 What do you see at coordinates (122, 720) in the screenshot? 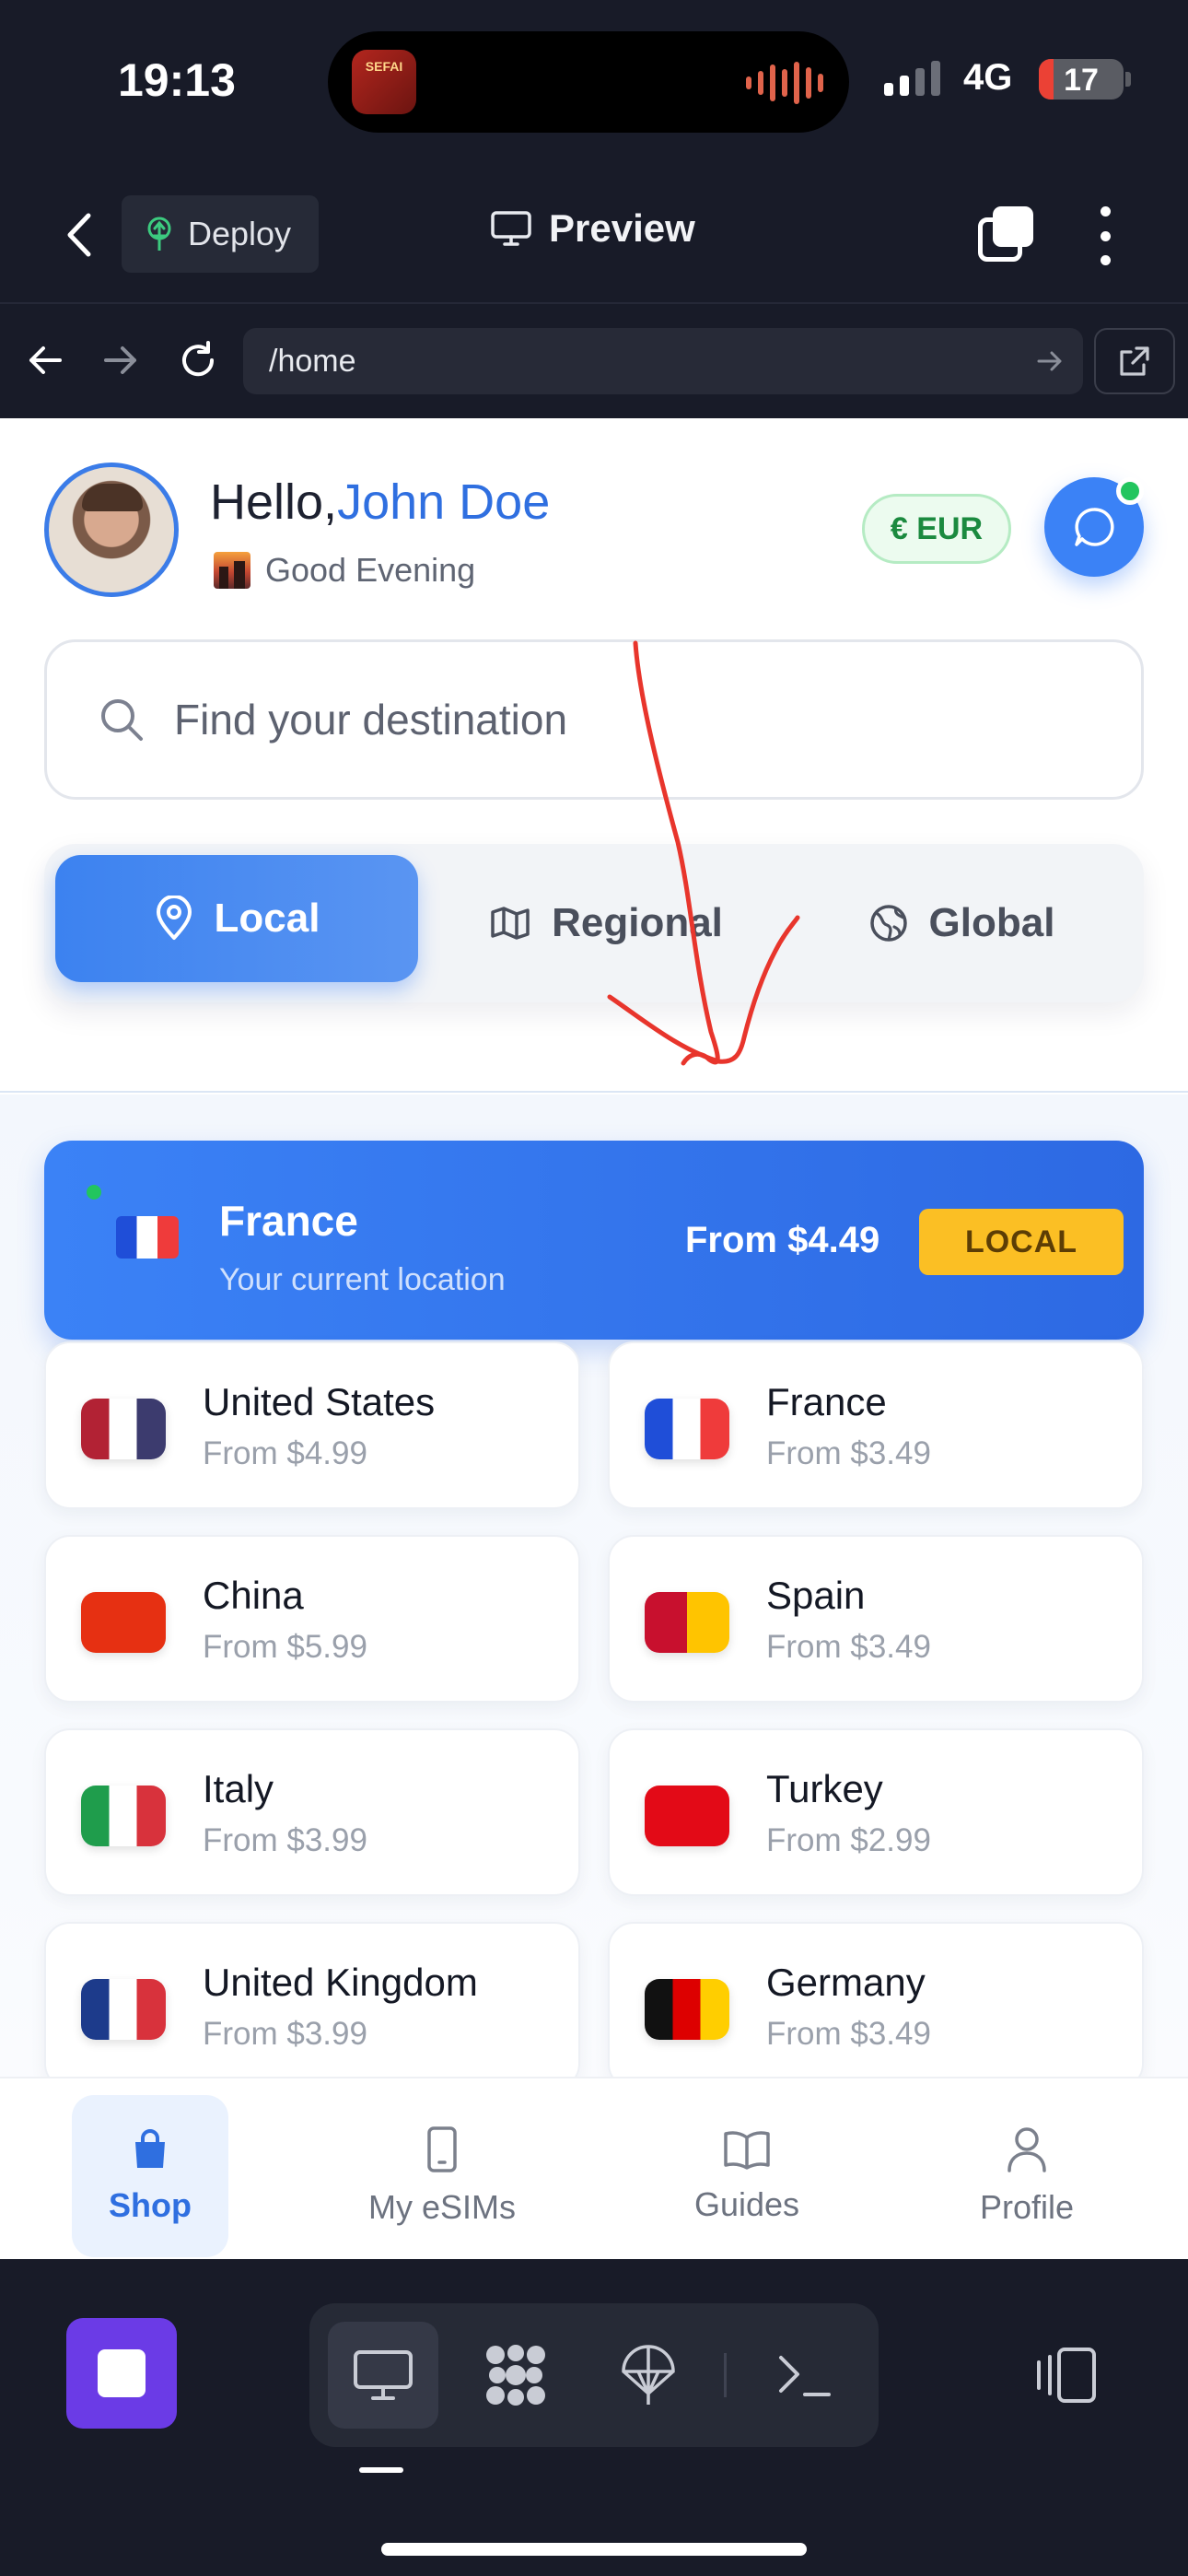
I see `search-icon` at bounding box center [122, 720].